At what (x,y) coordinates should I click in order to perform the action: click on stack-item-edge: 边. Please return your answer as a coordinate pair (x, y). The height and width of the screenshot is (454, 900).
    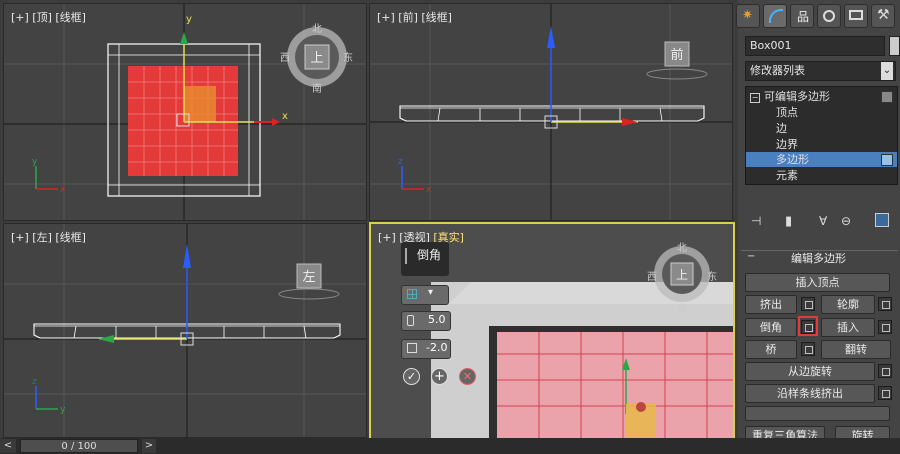
    Looking at the image, I should click on (821, 128).